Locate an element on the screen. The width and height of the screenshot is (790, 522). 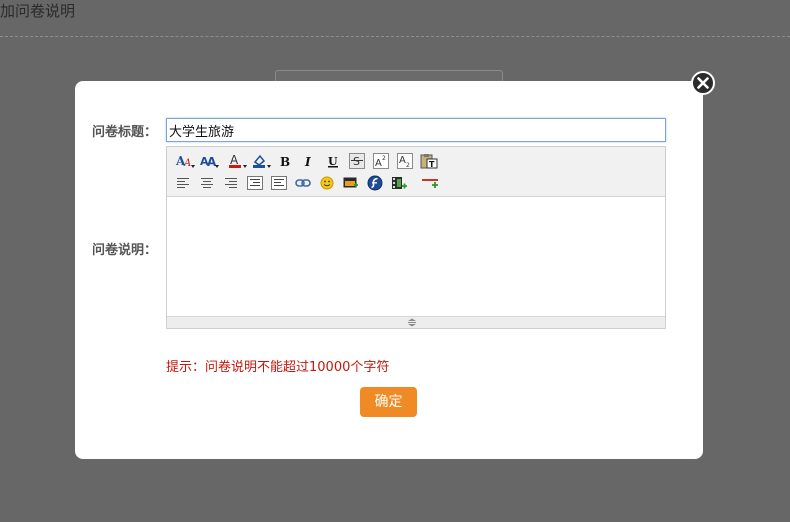
svg-text: T is located at coordinates (432, 164).